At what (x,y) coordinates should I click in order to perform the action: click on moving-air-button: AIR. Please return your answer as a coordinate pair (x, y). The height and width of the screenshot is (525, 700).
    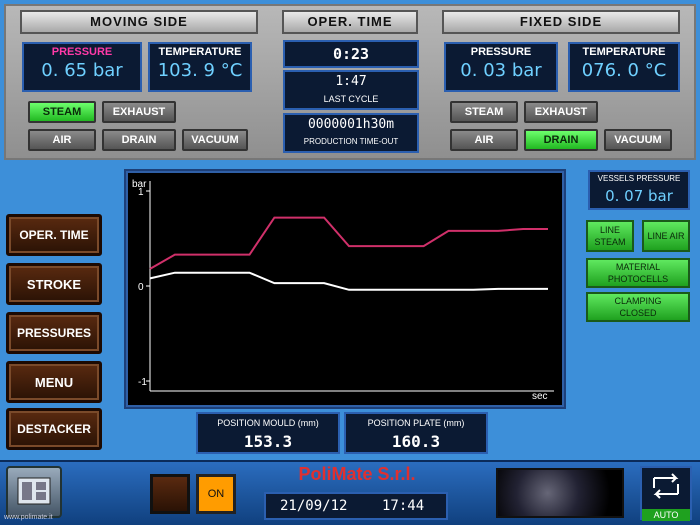
    Looking at the image, I should click on (62, 140).